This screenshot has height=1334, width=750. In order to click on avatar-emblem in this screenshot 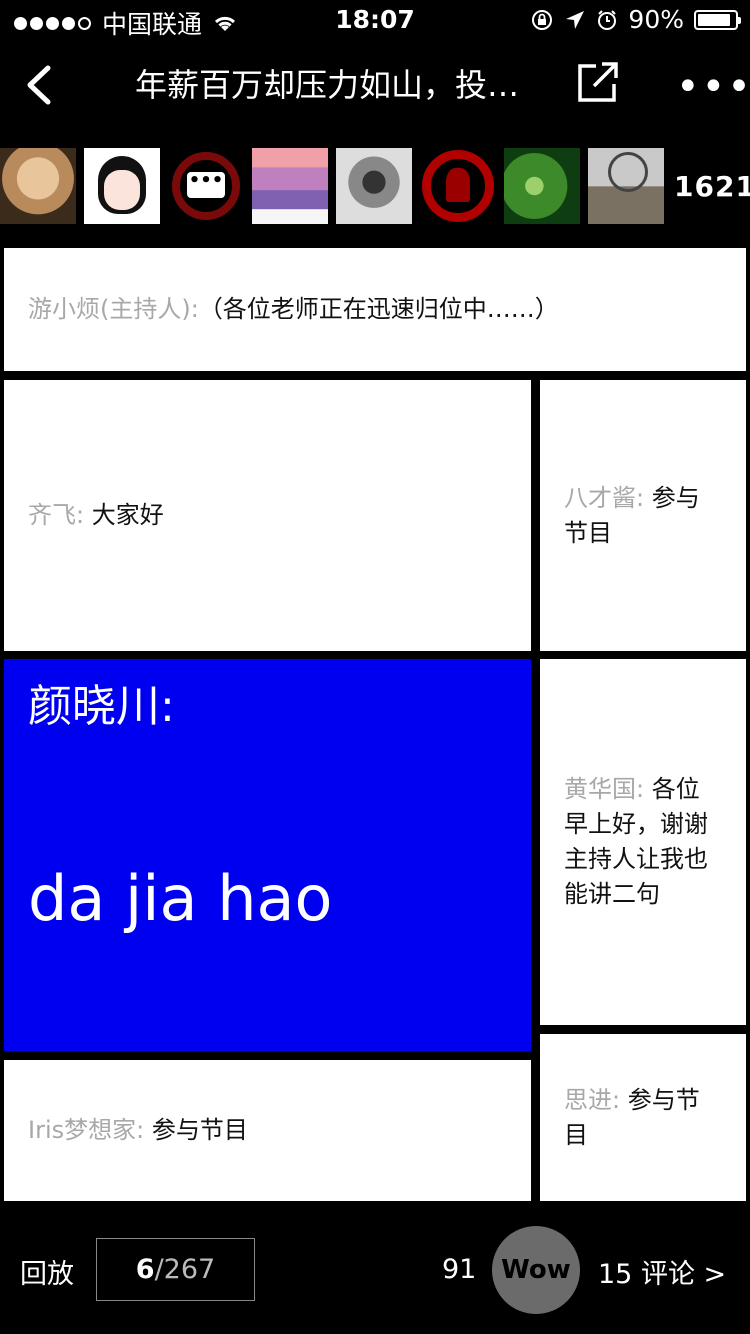, I will do `click(458, 185)`.